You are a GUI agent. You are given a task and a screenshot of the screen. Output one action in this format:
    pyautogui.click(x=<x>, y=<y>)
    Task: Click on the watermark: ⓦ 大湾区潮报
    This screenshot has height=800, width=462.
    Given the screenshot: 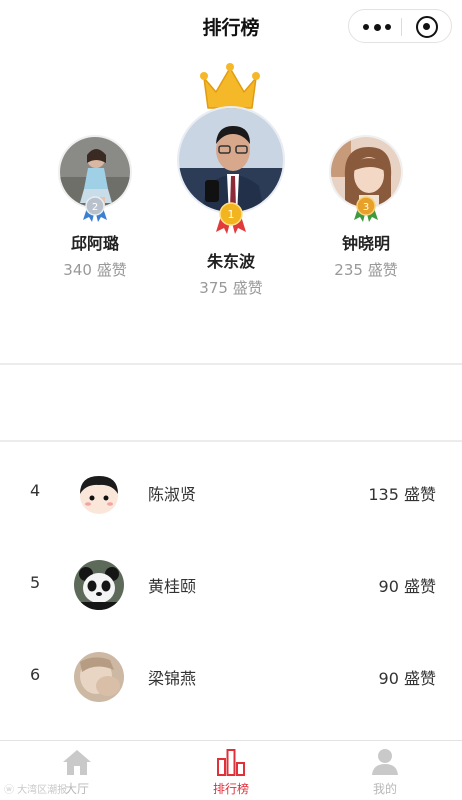 What is the action you would take?
    pyautogui.click(x=36, y=790)
    